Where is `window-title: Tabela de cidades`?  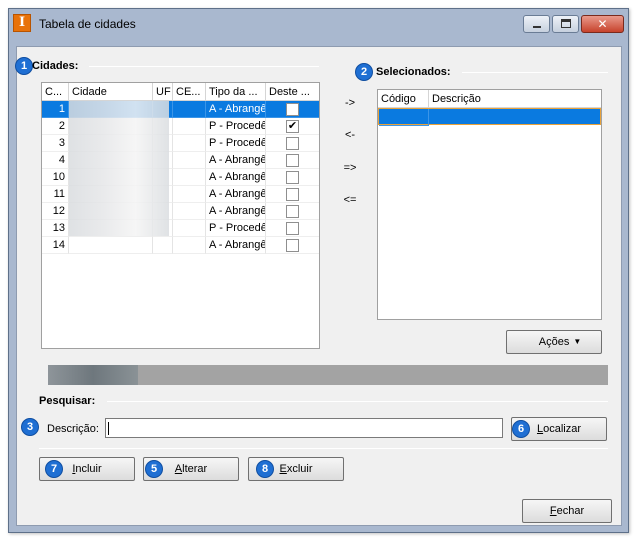
window-title: Tabela de cidades is located at coordinates (87, 24).